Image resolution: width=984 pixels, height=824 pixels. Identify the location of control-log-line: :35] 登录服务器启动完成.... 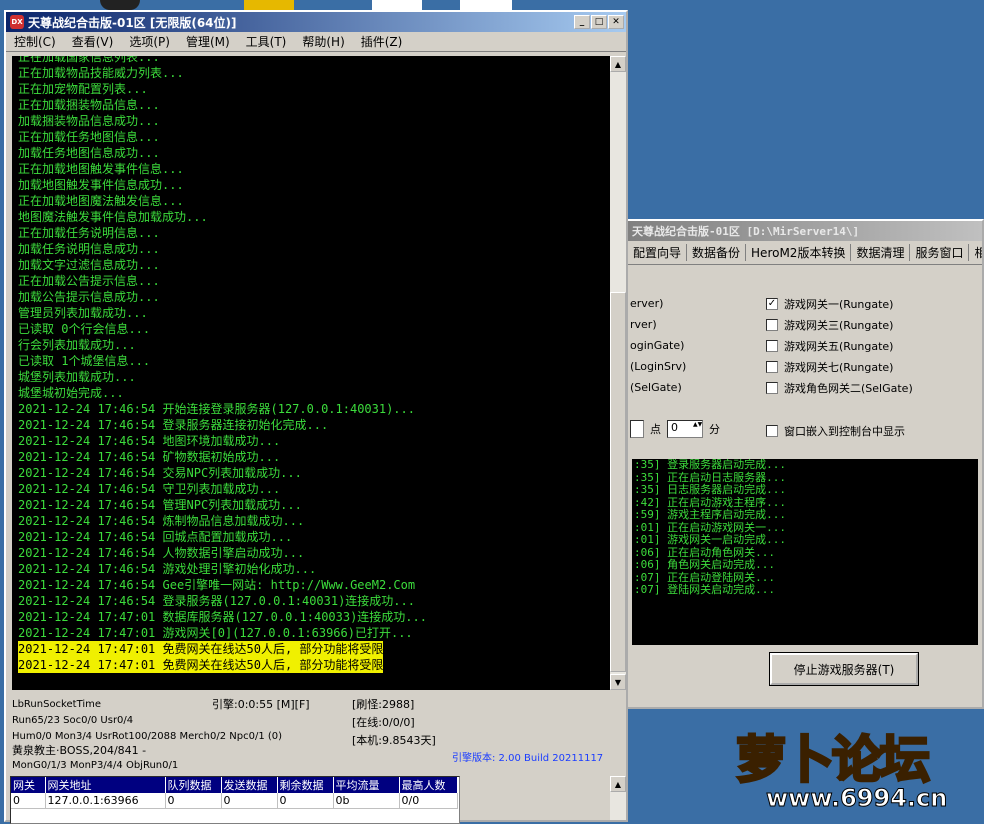
(710, 465).